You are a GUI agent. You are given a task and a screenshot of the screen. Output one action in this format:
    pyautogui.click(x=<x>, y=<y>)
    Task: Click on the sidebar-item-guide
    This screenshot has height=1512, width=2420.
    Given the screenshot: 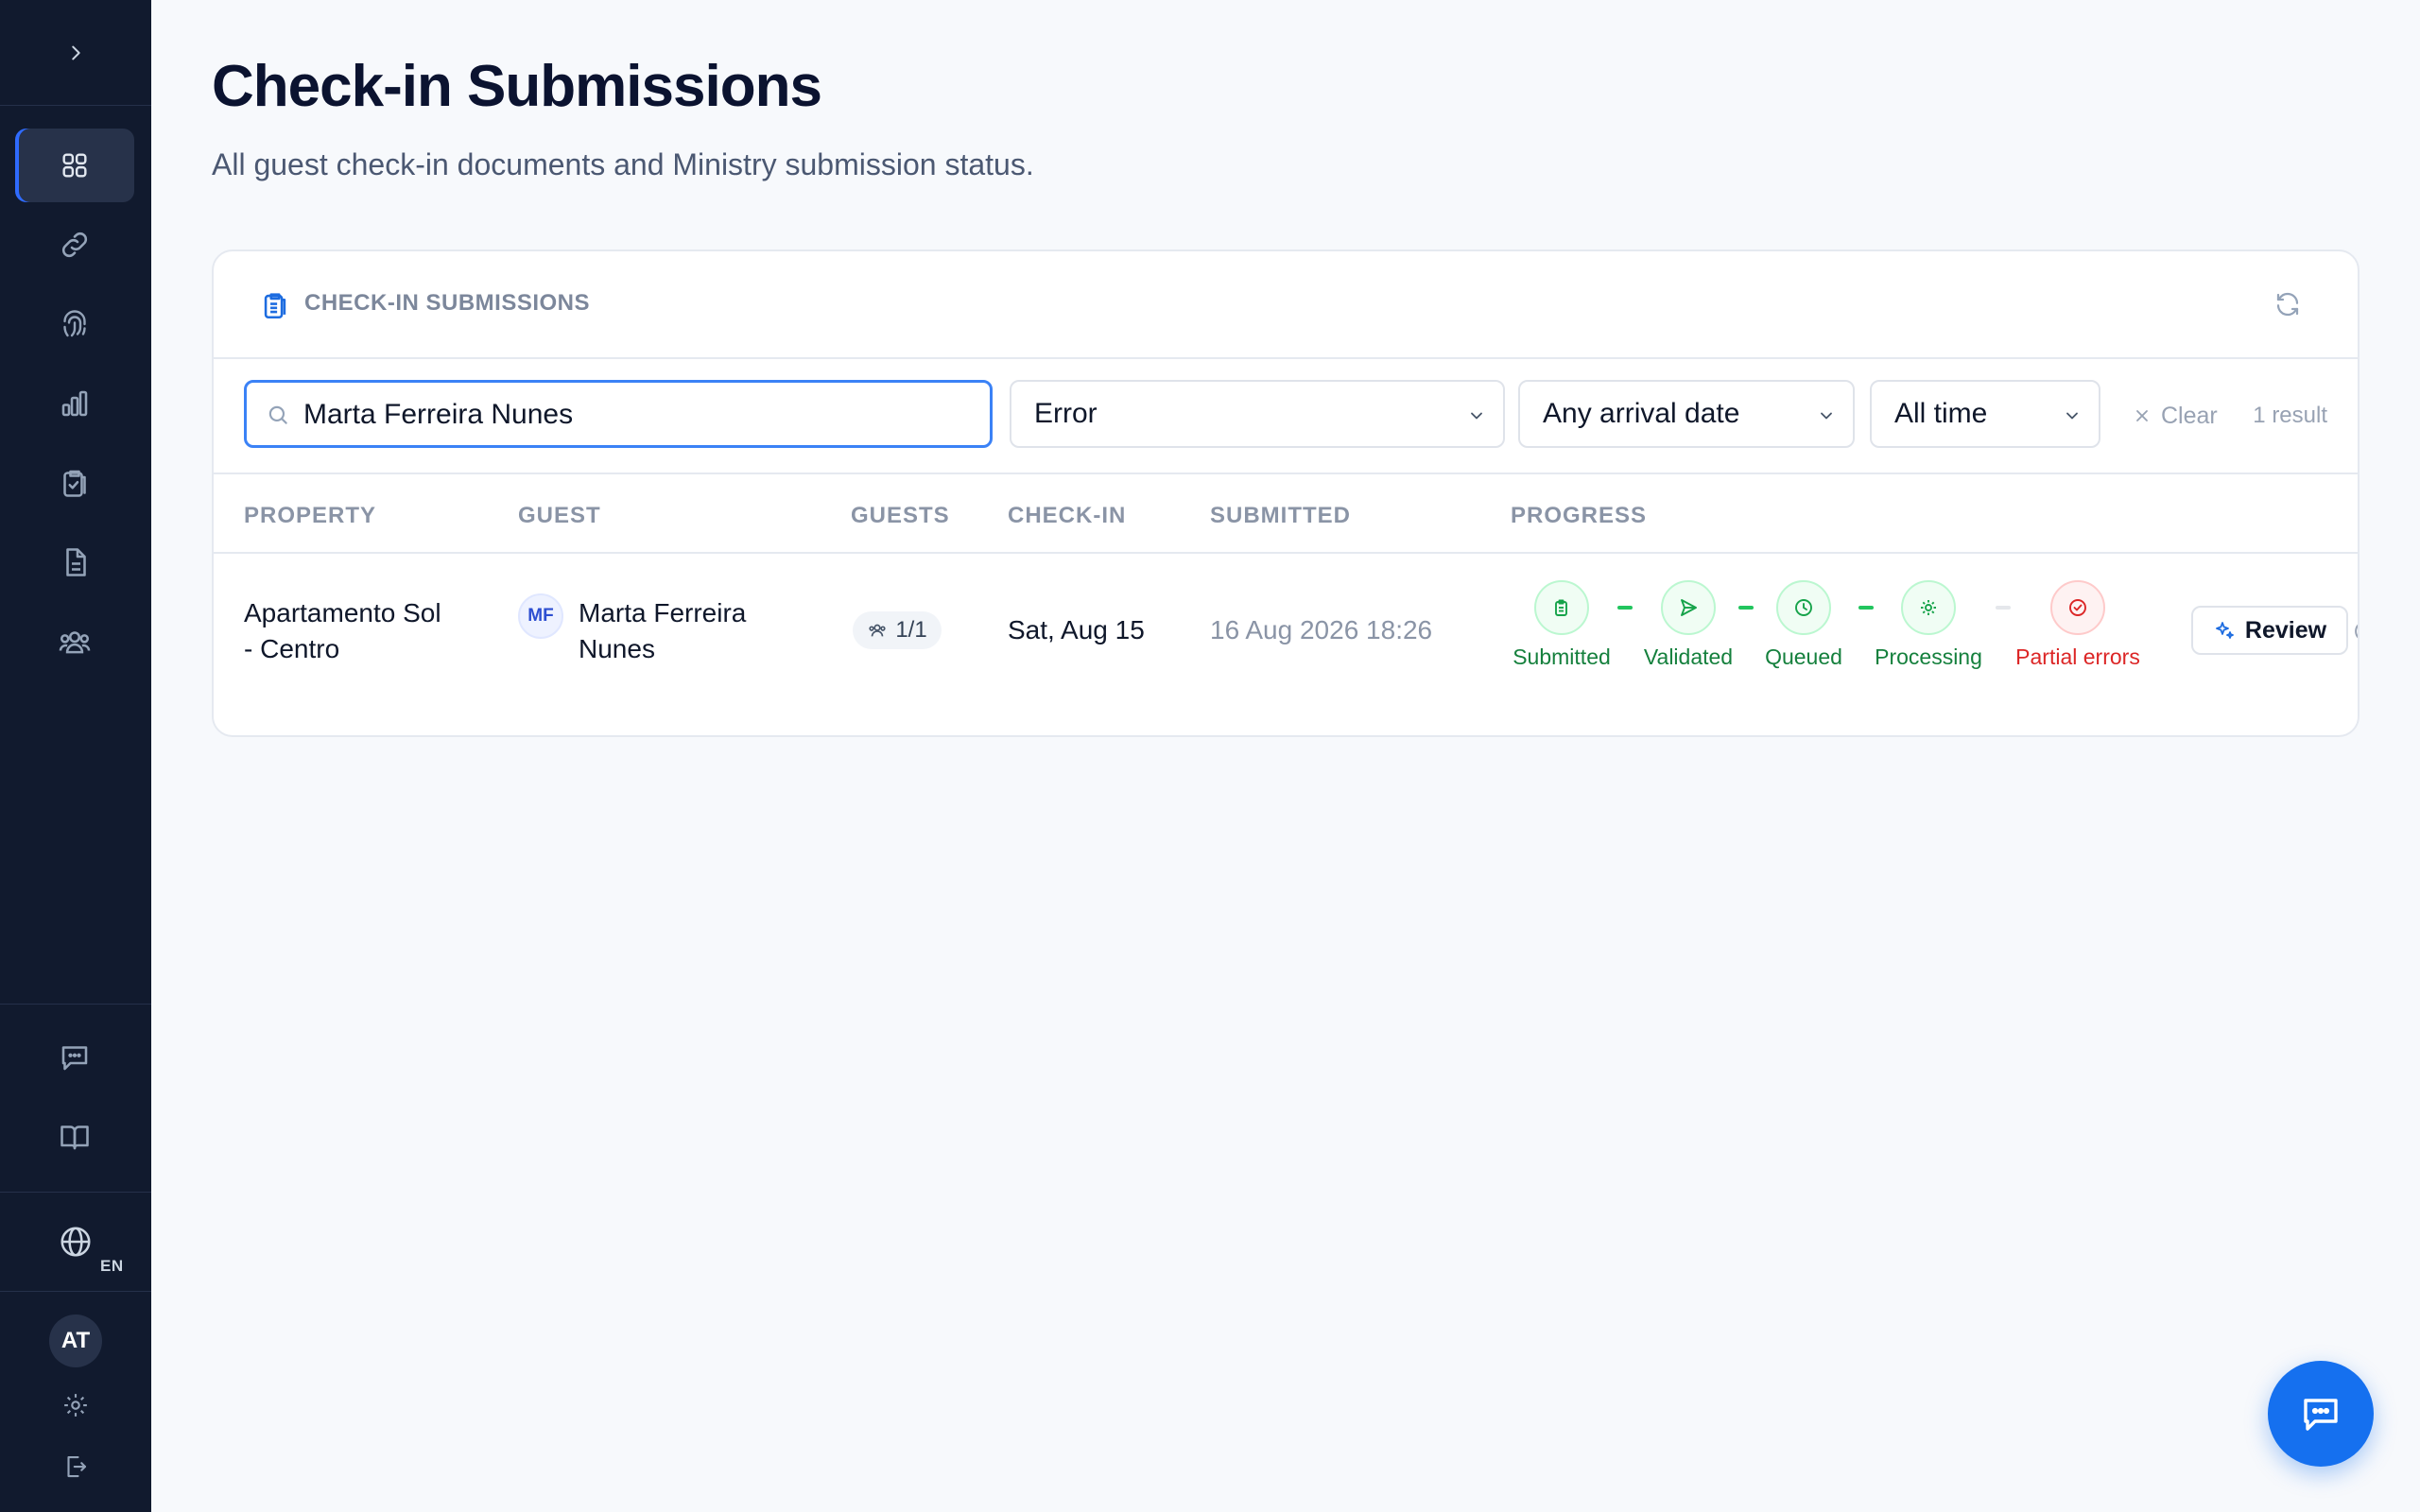 What is the action you would take?
    pyautogui.click(x=74, y=1137)
    